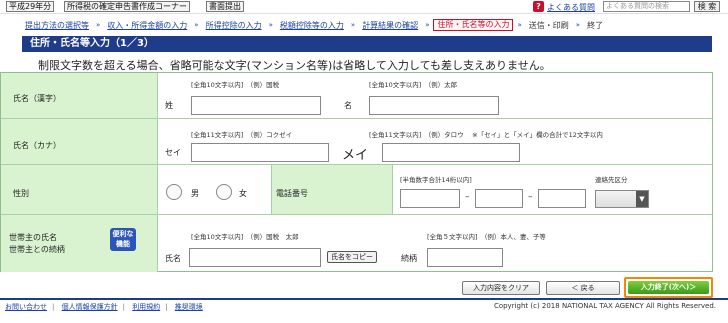 The width and height of the screenshot is (728, 323). Describe the element at coordinates (123, 239) in the screenshot. I see `convenient-feature-badge: 便利な 機能` at that location.